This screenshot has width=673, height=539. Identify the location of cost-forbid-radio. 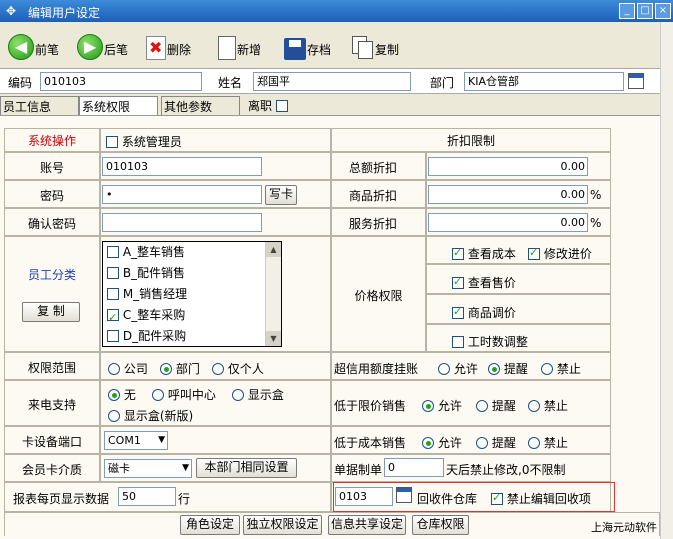
(534, 443).